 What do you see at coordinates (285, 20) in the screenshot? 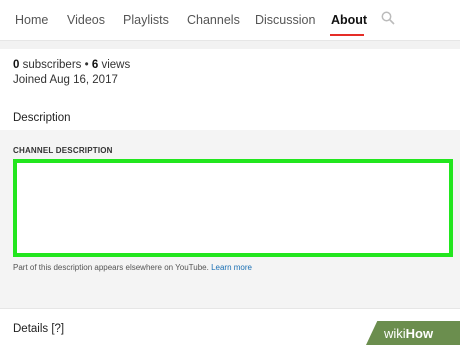
I see `tab-discussion: Discussion` at bounding box center [285, 20].